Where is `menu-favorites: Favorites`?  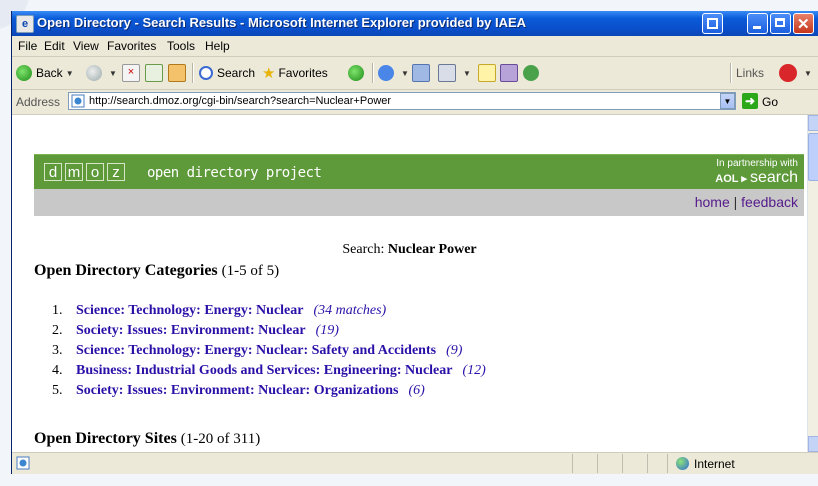
menu-favorites: Favorites is located at coordinates (131, 46).